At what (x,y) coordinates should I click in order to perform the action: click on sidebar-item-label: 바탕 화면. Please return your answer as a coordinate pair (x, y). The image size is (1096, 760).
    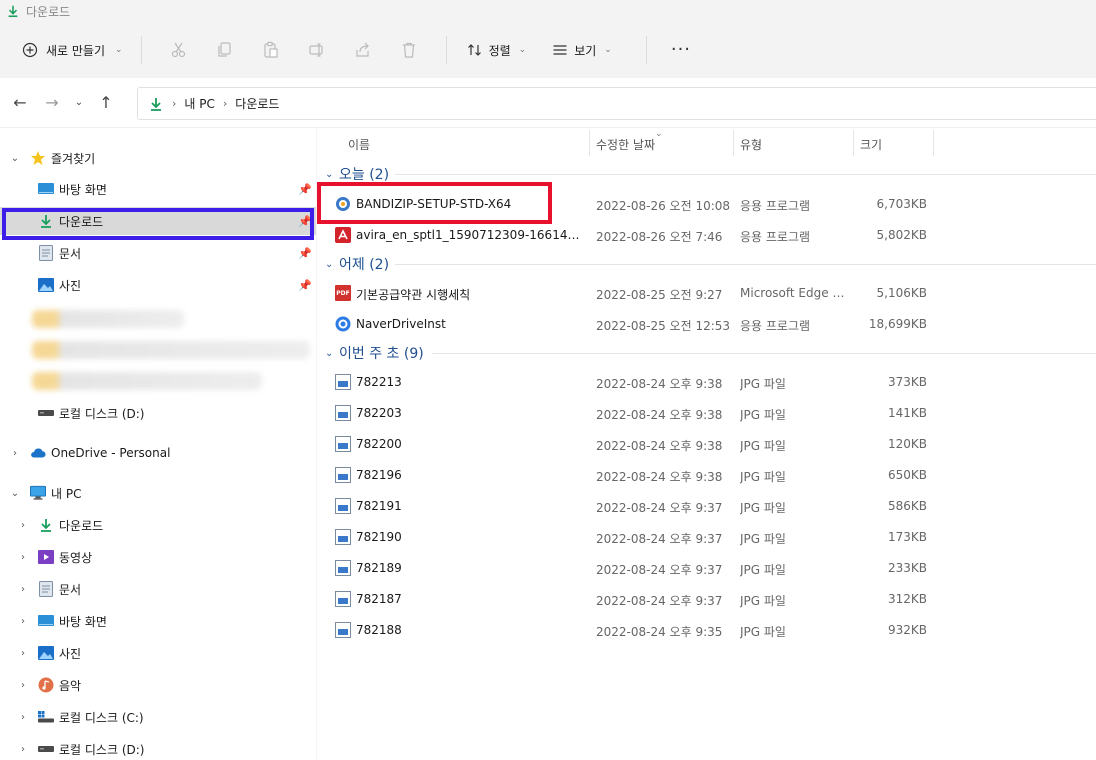
    Looking at the image, I should click on (83, 621).